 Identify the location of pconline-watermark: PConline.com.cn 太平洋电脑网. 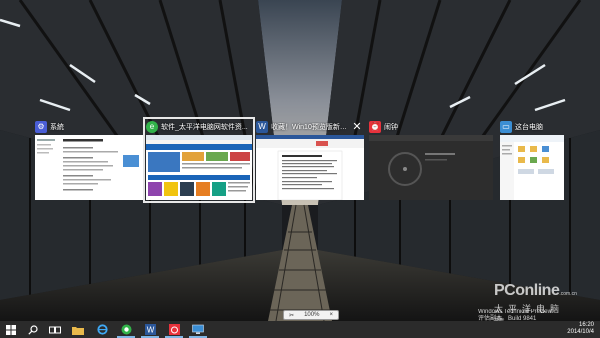
(535, 304).